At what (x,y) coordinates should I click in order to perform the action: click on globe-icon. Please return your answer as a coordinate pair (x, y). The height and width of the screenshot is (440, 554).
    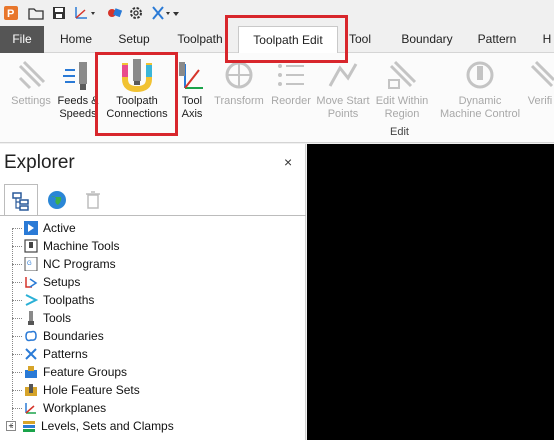
    Looking at the image, I should click on (57, 200).